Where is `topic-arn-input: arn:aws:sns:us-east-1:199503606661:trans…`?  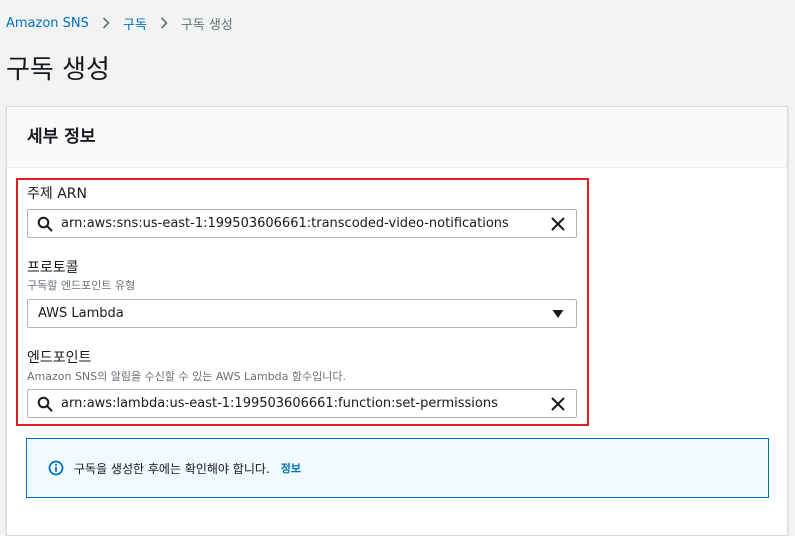 topic-arn-input: arn:aws:sns:us-east-1:199503606661:trans… is located at coordinates (302, 223).